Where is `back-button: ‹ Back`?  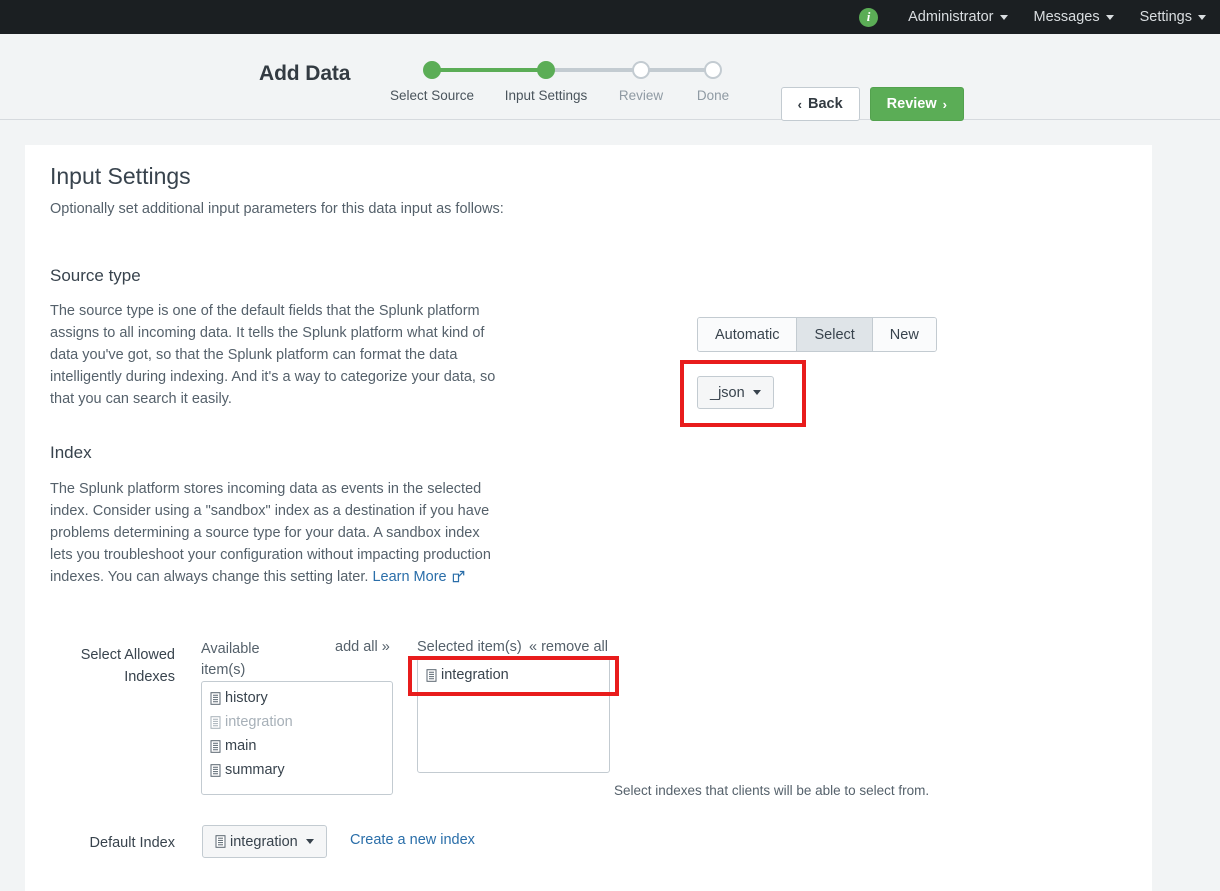
back-button: ‹ Back is located at coordinates (820, 104).